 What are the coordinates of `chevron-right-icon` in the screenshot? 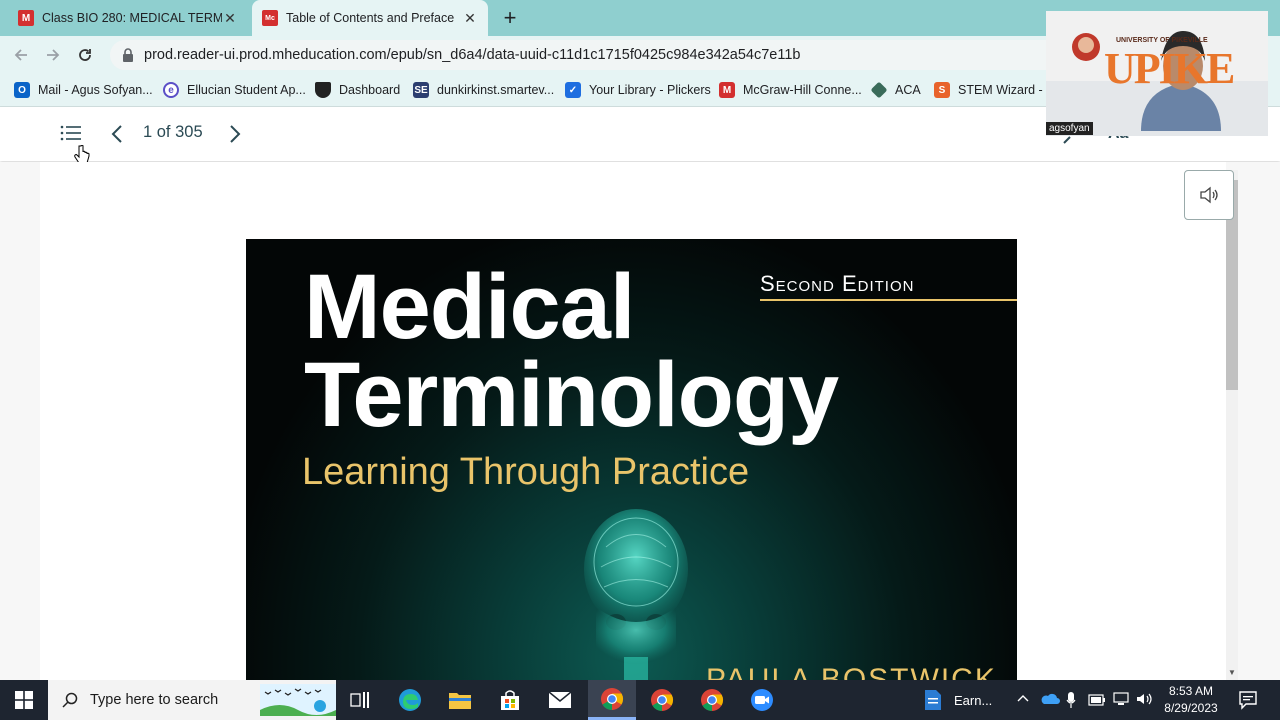 It's located at (235, 134).